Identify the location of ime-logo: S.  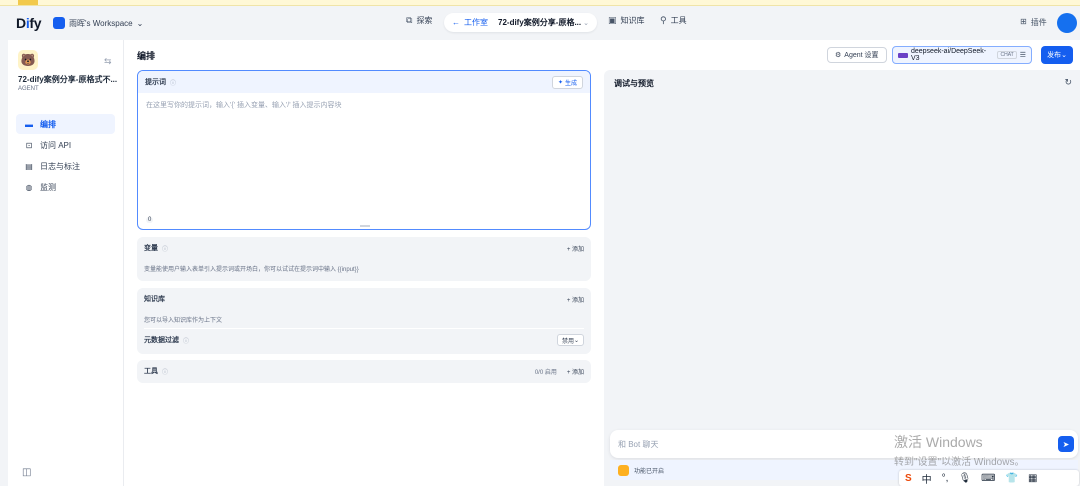
(908, 478).